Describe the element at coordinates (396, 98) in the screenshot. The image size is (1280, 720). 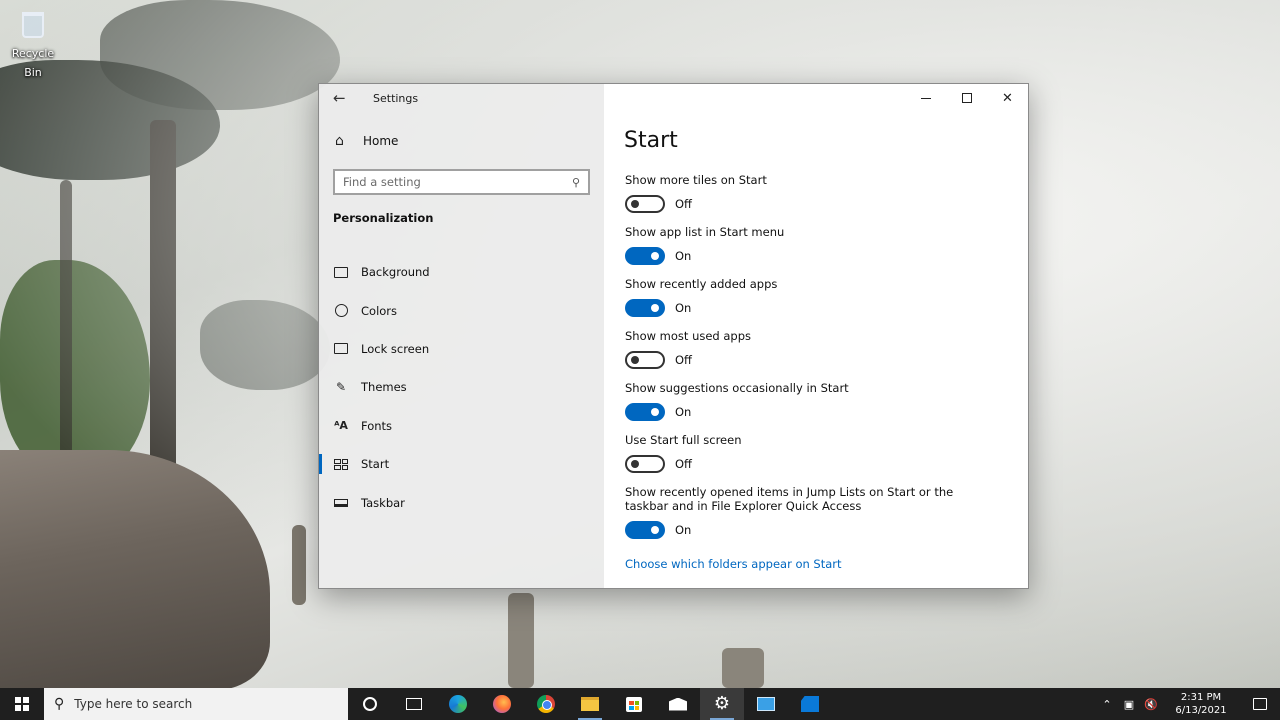
I see `window-title: Settings` at that location.